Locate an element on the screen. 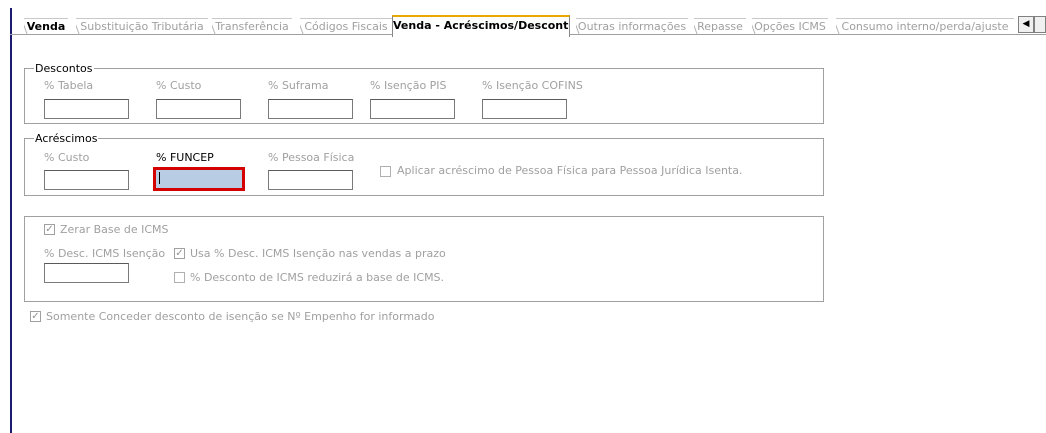 This screenshot has width=1046, height=433. desc-isencao-pis-input is located at coordinates (412, 109).